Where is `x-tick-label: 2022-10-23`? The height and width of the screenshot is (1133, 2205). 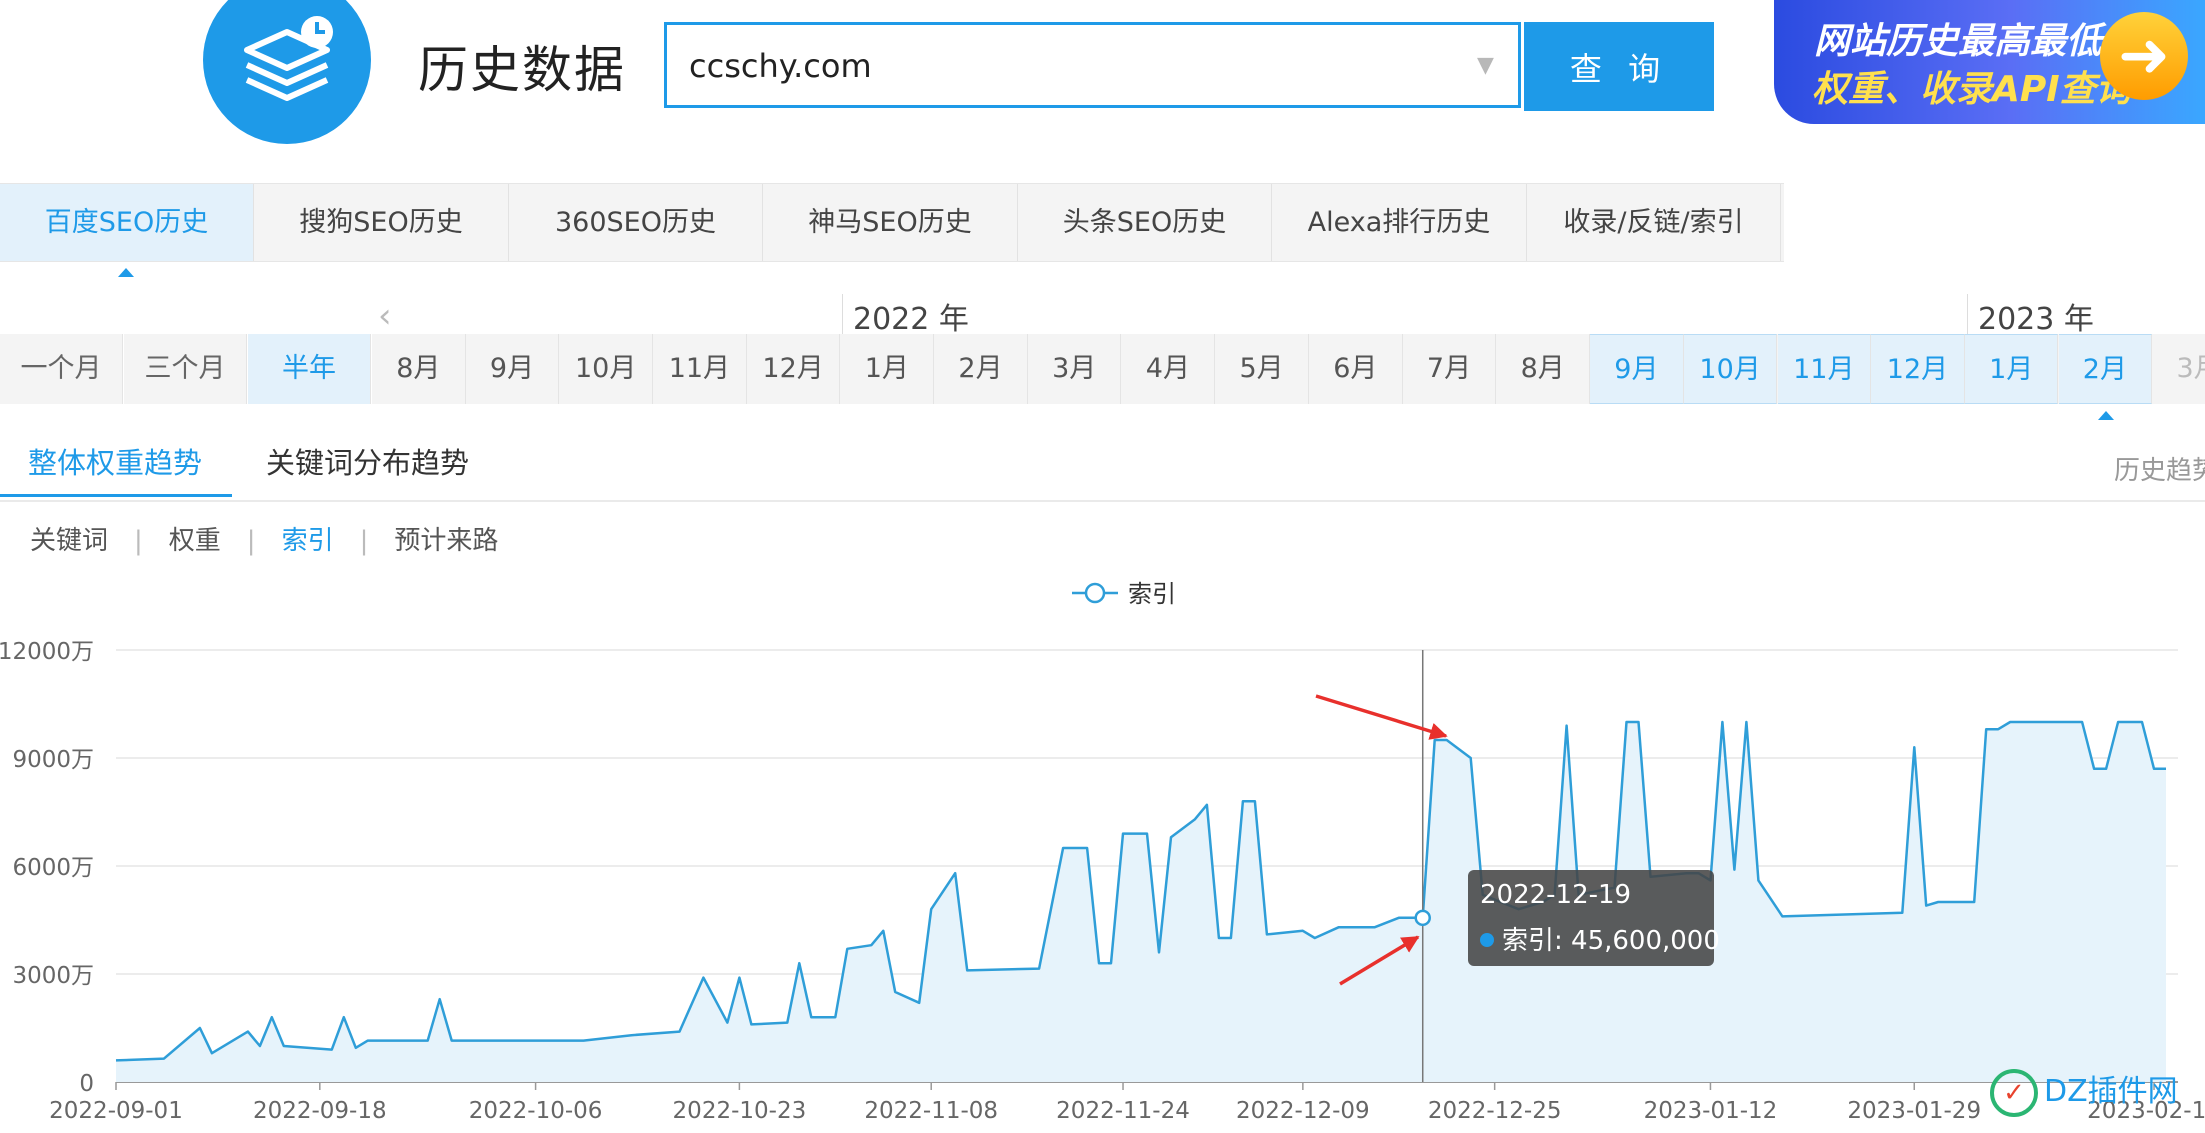 x-tick-label: 2022-10-23 is located at coordinates (740, 1111).